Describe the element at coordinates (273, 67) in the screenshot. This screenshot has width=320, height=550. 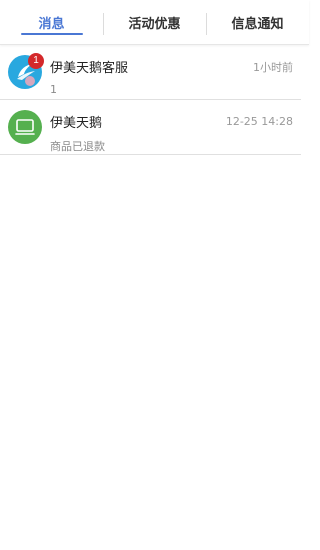
I see `message-time: 1小时前` at that location.